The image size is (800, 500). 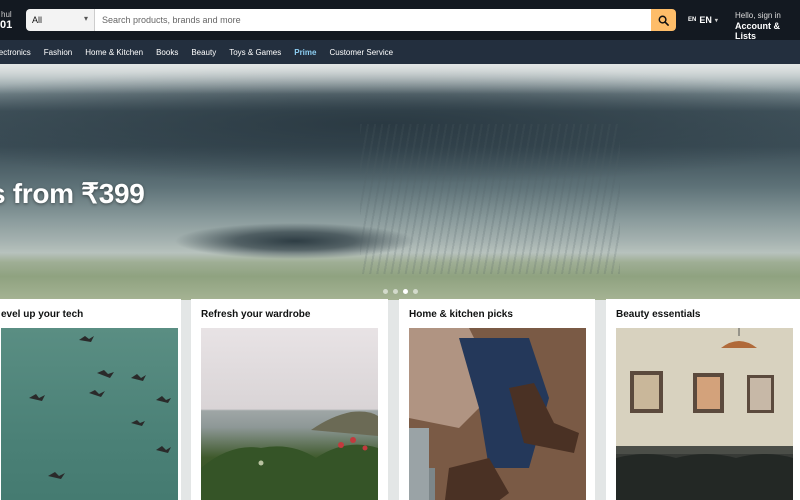 I want to click on search-icon, so click(x=663, y=20).